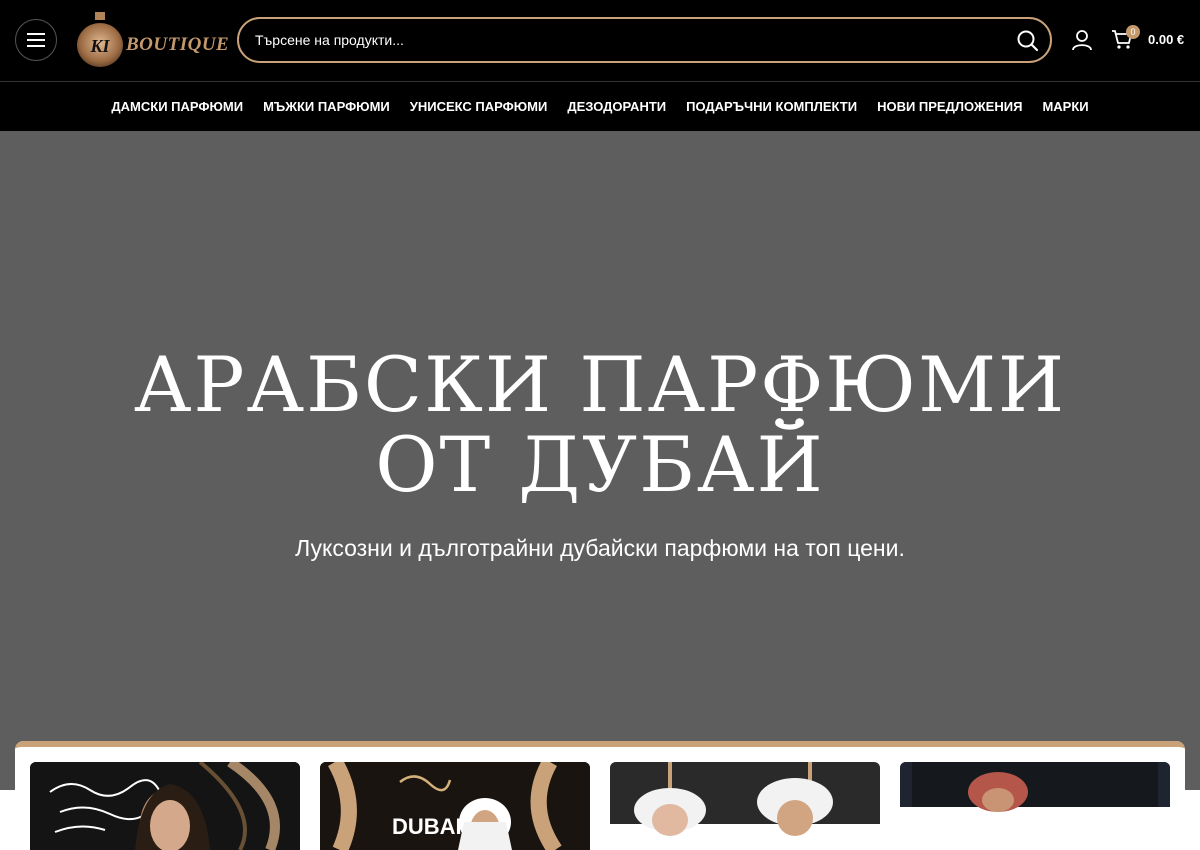 This screenshot has width=1200, height=850. I want to click on search-icon, so click(1028, 41).